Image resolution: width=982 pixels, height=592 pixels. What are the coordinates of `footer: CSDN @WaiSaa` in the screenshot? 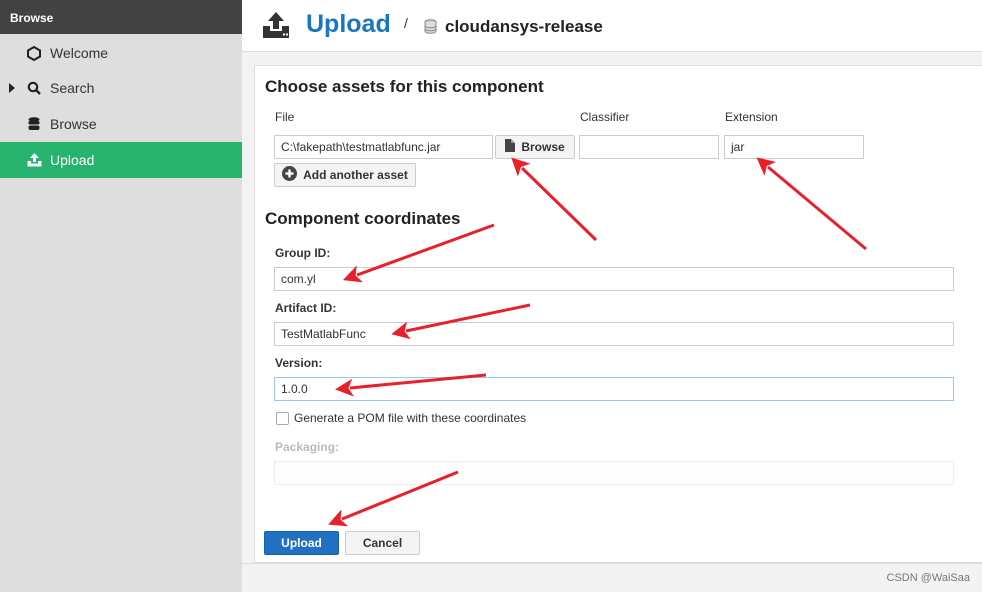 It's located at (612, 577).